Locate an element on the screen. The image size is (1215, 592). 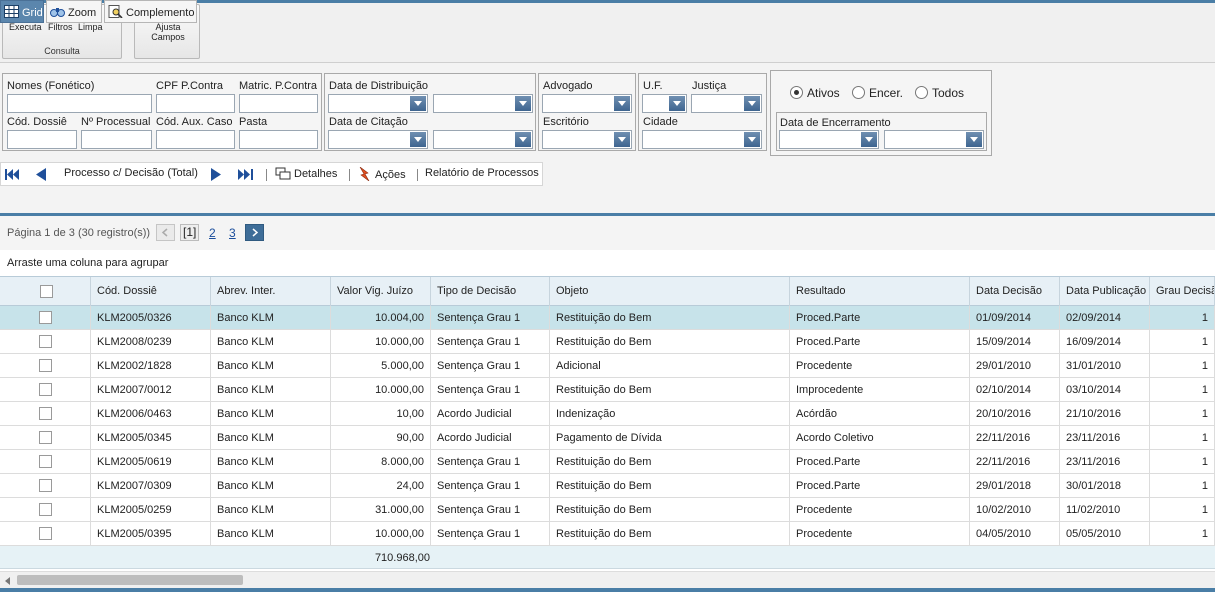
justica-select is located at coordinates (726, 103).